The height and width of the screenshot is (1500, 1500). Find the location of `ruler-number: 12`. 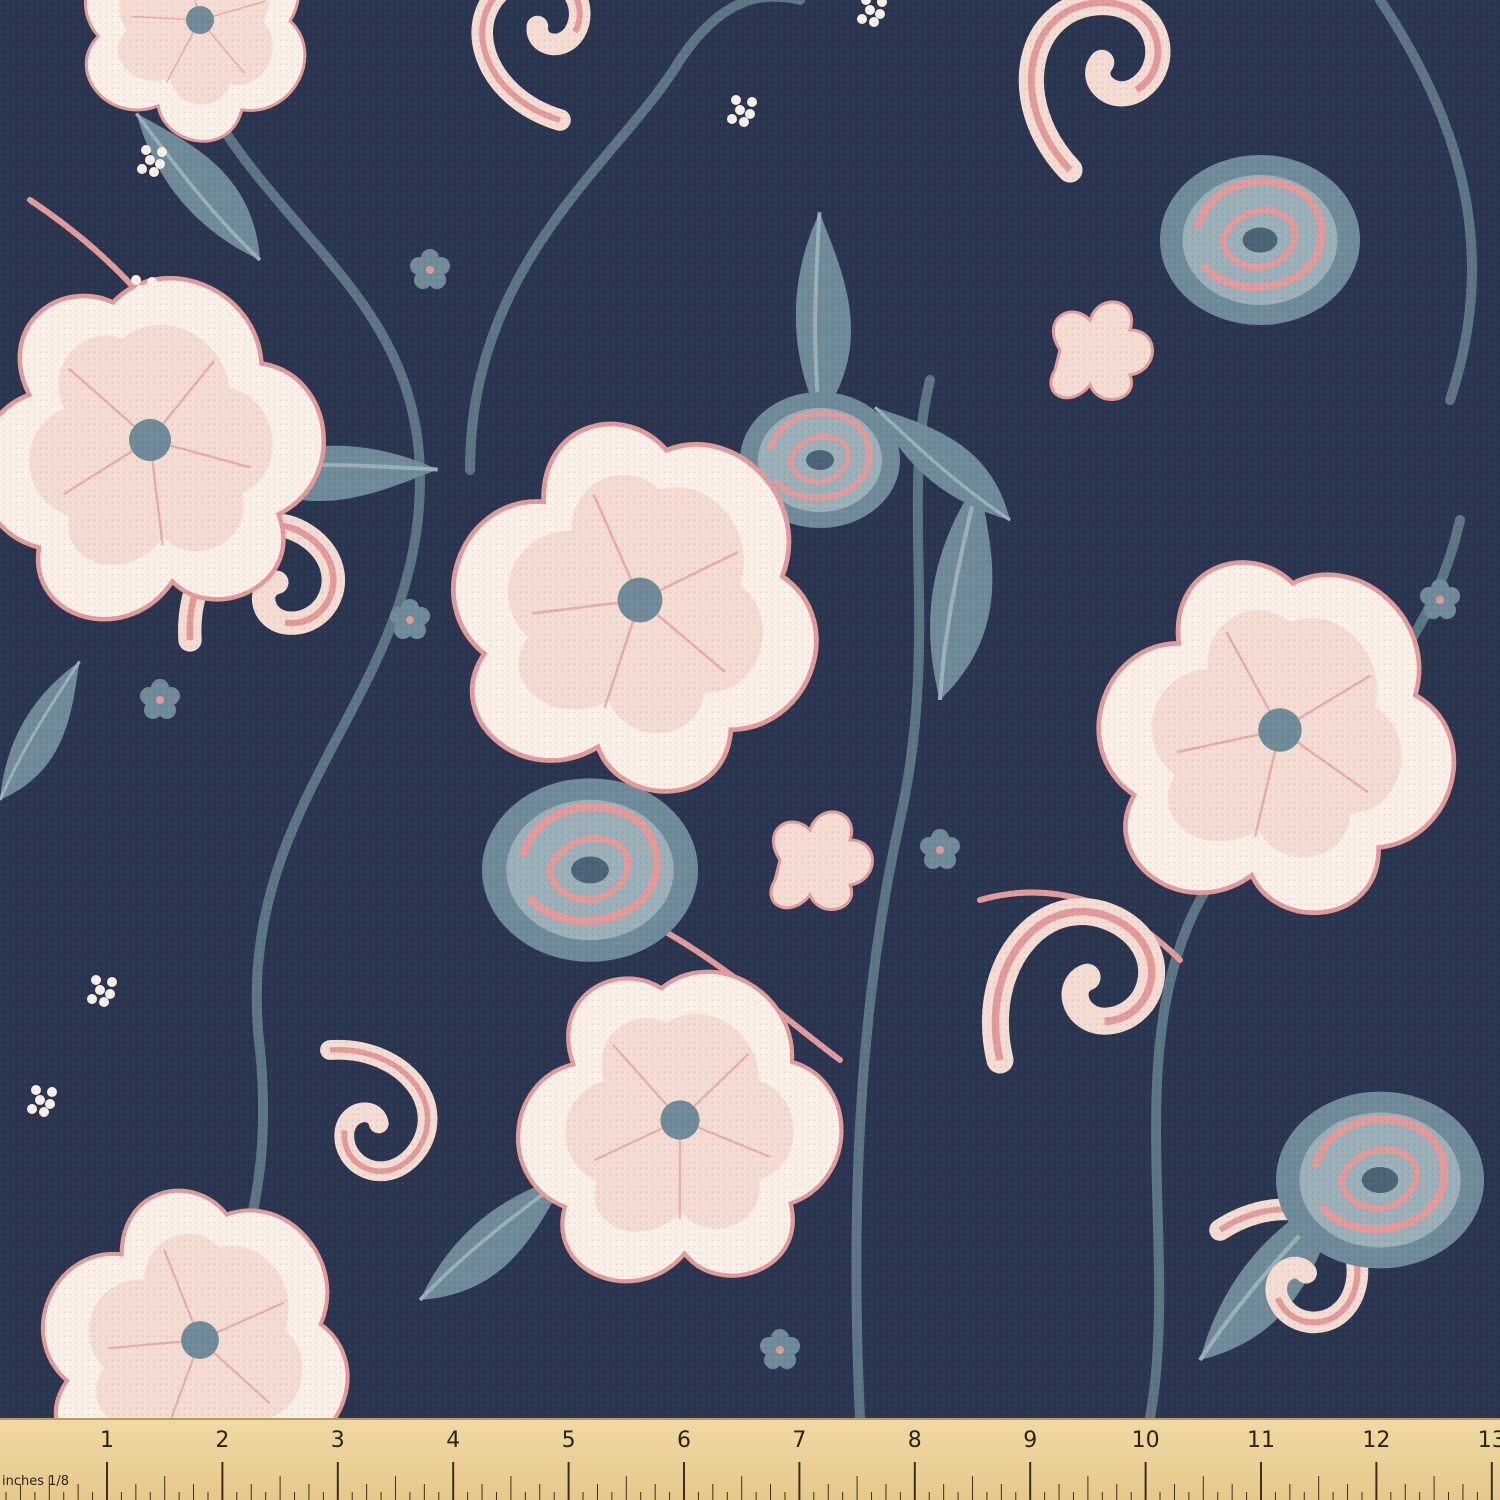

ruler-number: 12 is located at coordinates (1376, 1440).